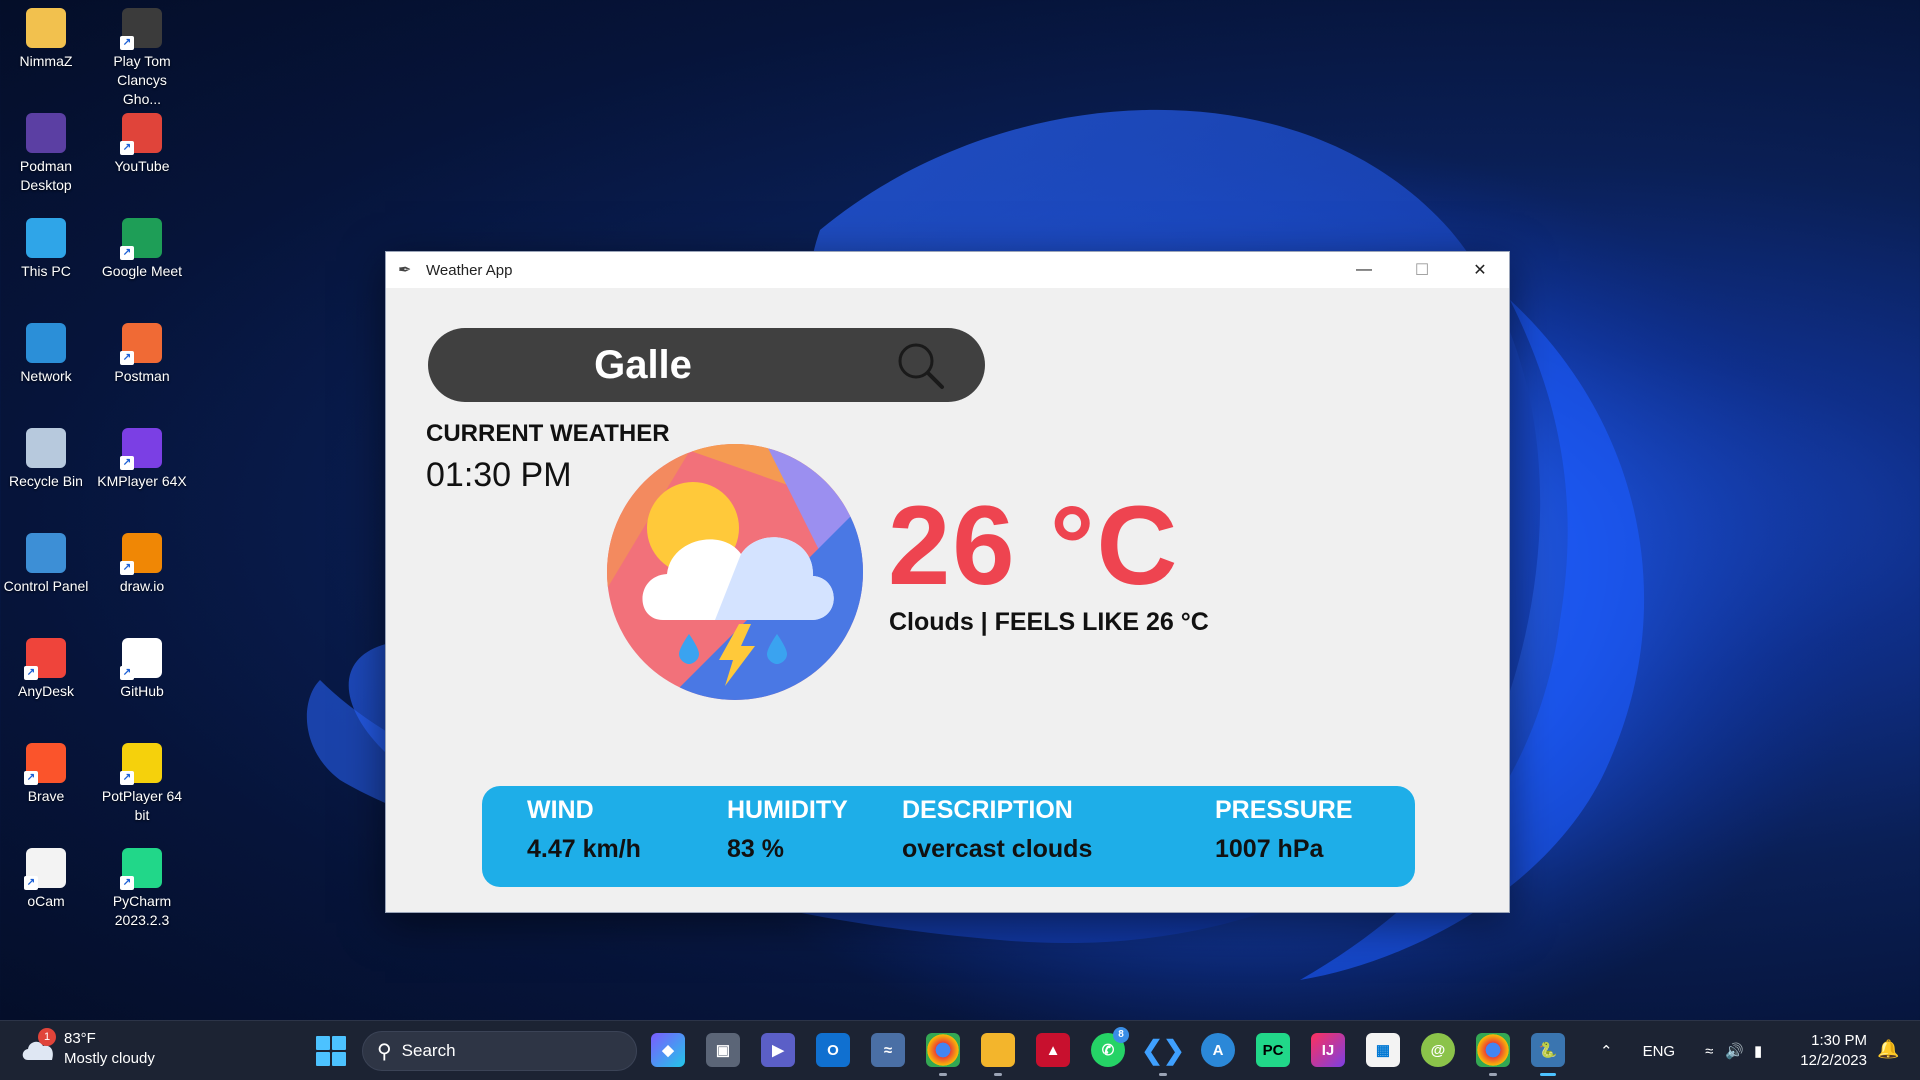  I want to click on pressure-label: PRESSURE, so click(1284, 810).